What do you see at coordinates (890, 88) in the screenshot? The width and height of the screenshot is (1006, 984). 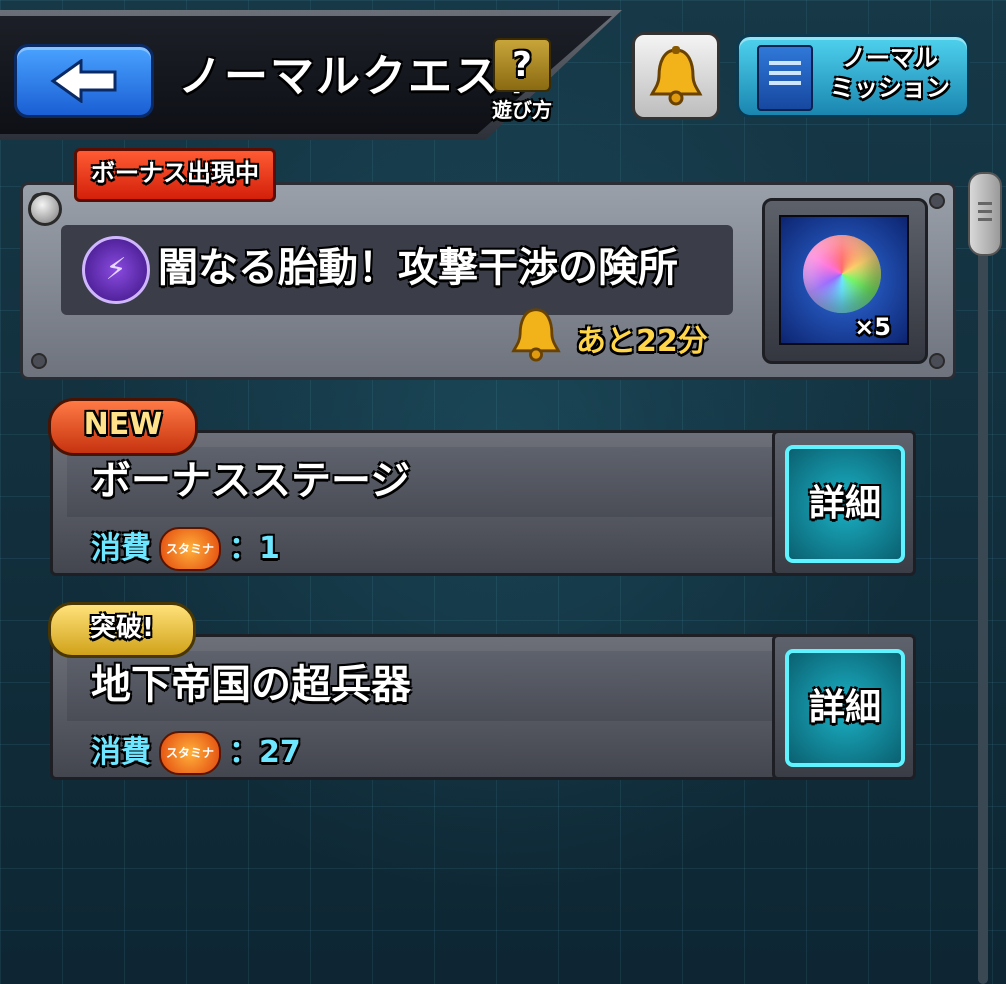 I see `mission-label-line2: ミッション` at bounding box center [890, 88].